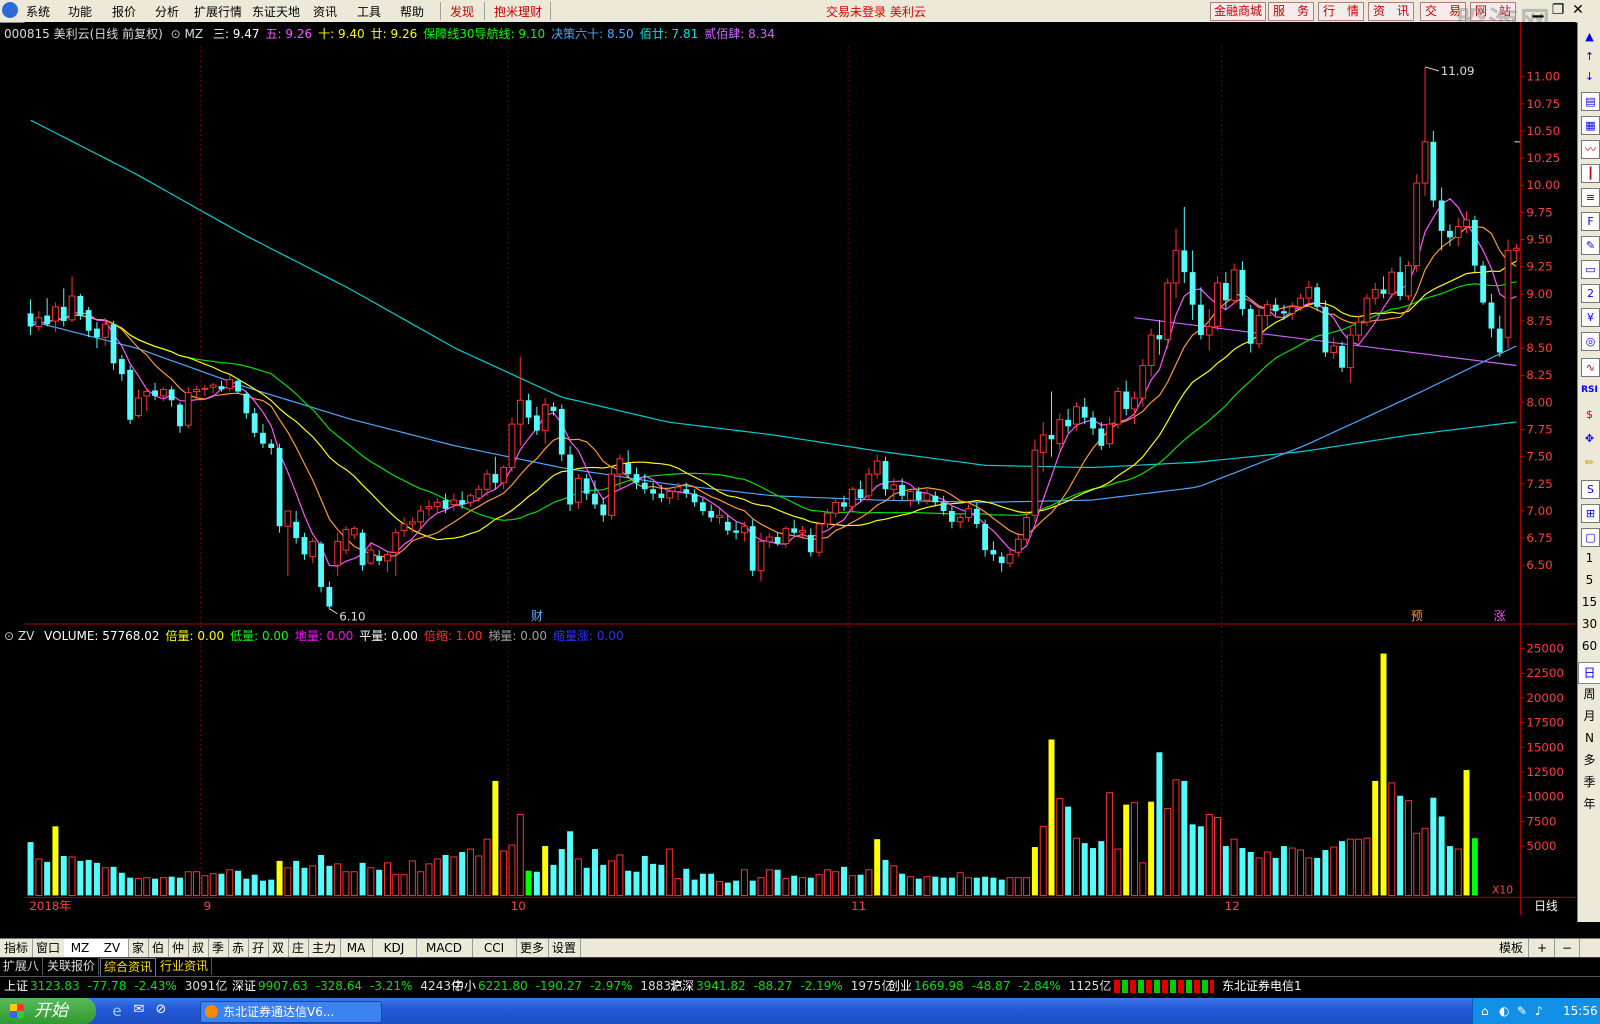 The height and width of the screenshot is (1024, 1600). I want to click on period-5min: 5, so click(1589, 580).